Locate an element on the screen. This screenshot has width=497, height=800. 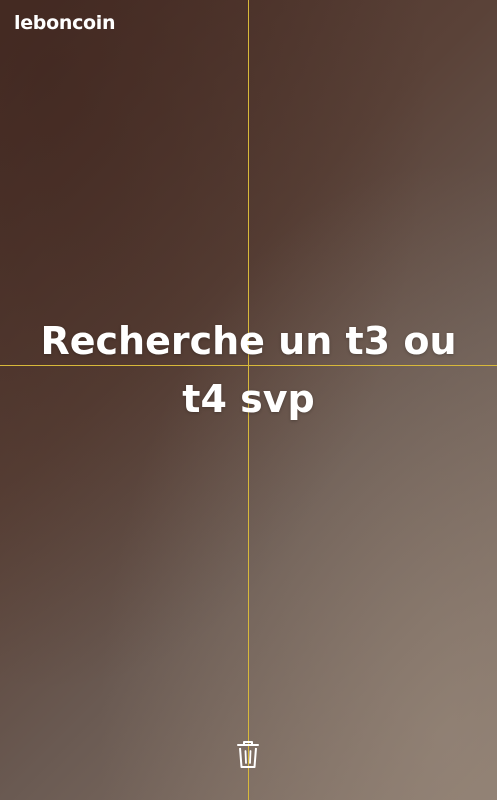
trash-icon is located at coordinates (248, 755).